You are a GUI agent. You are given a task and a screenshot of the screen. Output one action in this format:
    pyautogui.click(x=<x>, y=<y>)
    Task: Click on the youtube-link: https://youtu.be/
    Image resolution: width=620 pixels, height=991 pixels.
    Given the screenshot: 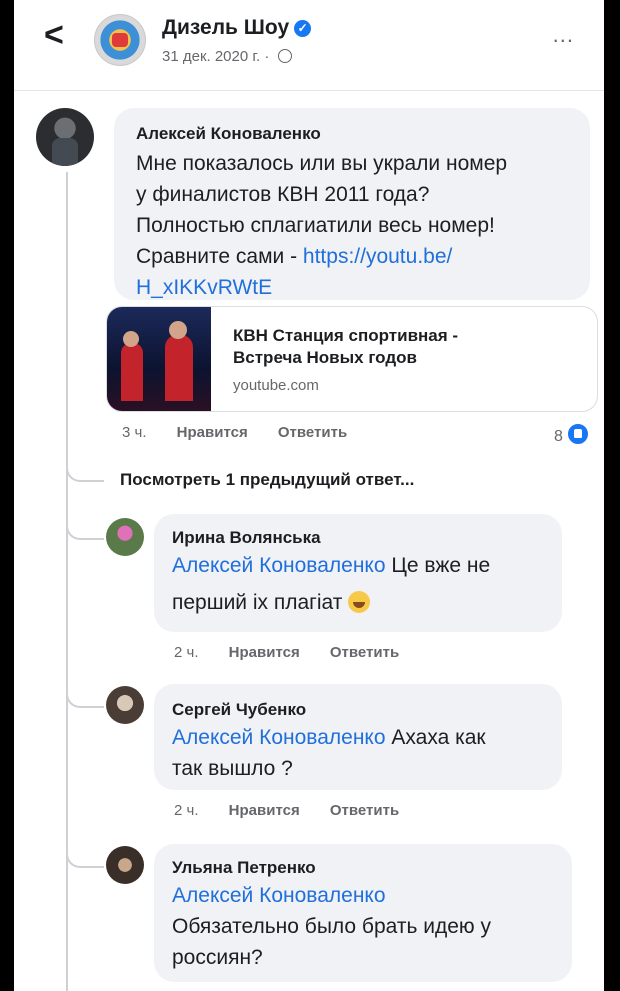 What is the action you would take?
    pyautogui.click(x=377, y=256)
    